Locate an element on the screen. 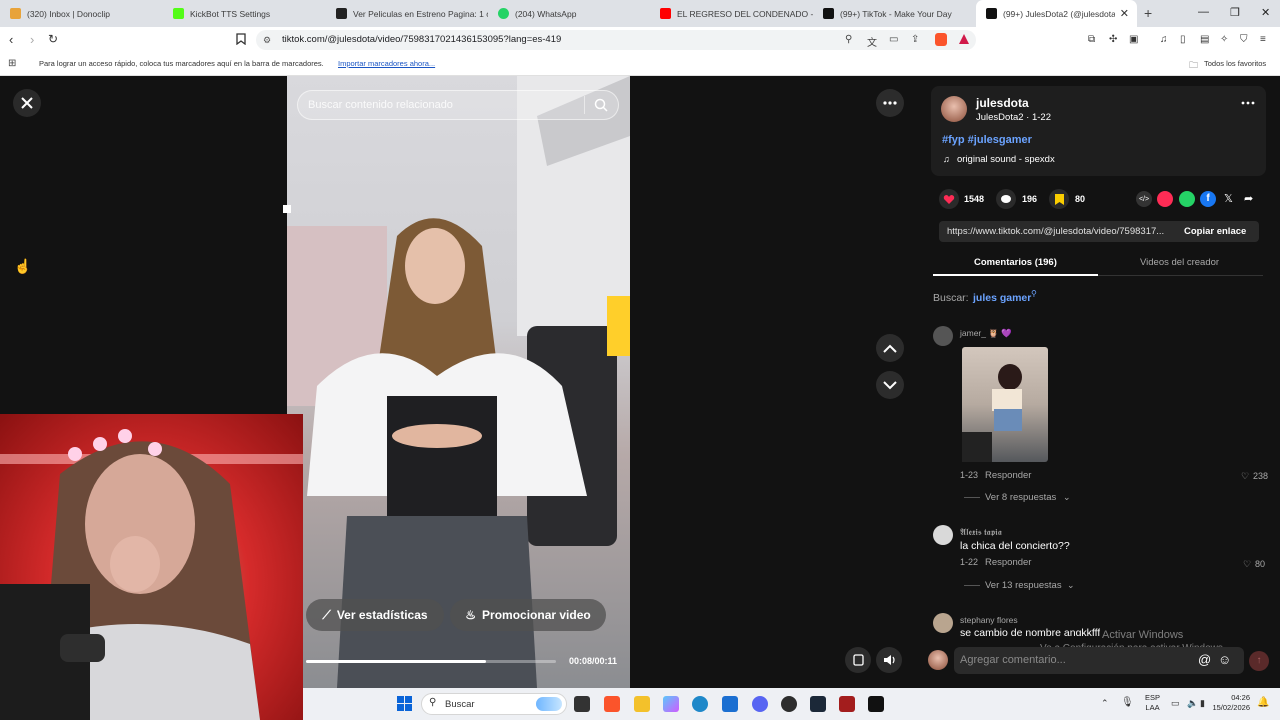  translate-icon: 文 is located at coordinates (872, 41).